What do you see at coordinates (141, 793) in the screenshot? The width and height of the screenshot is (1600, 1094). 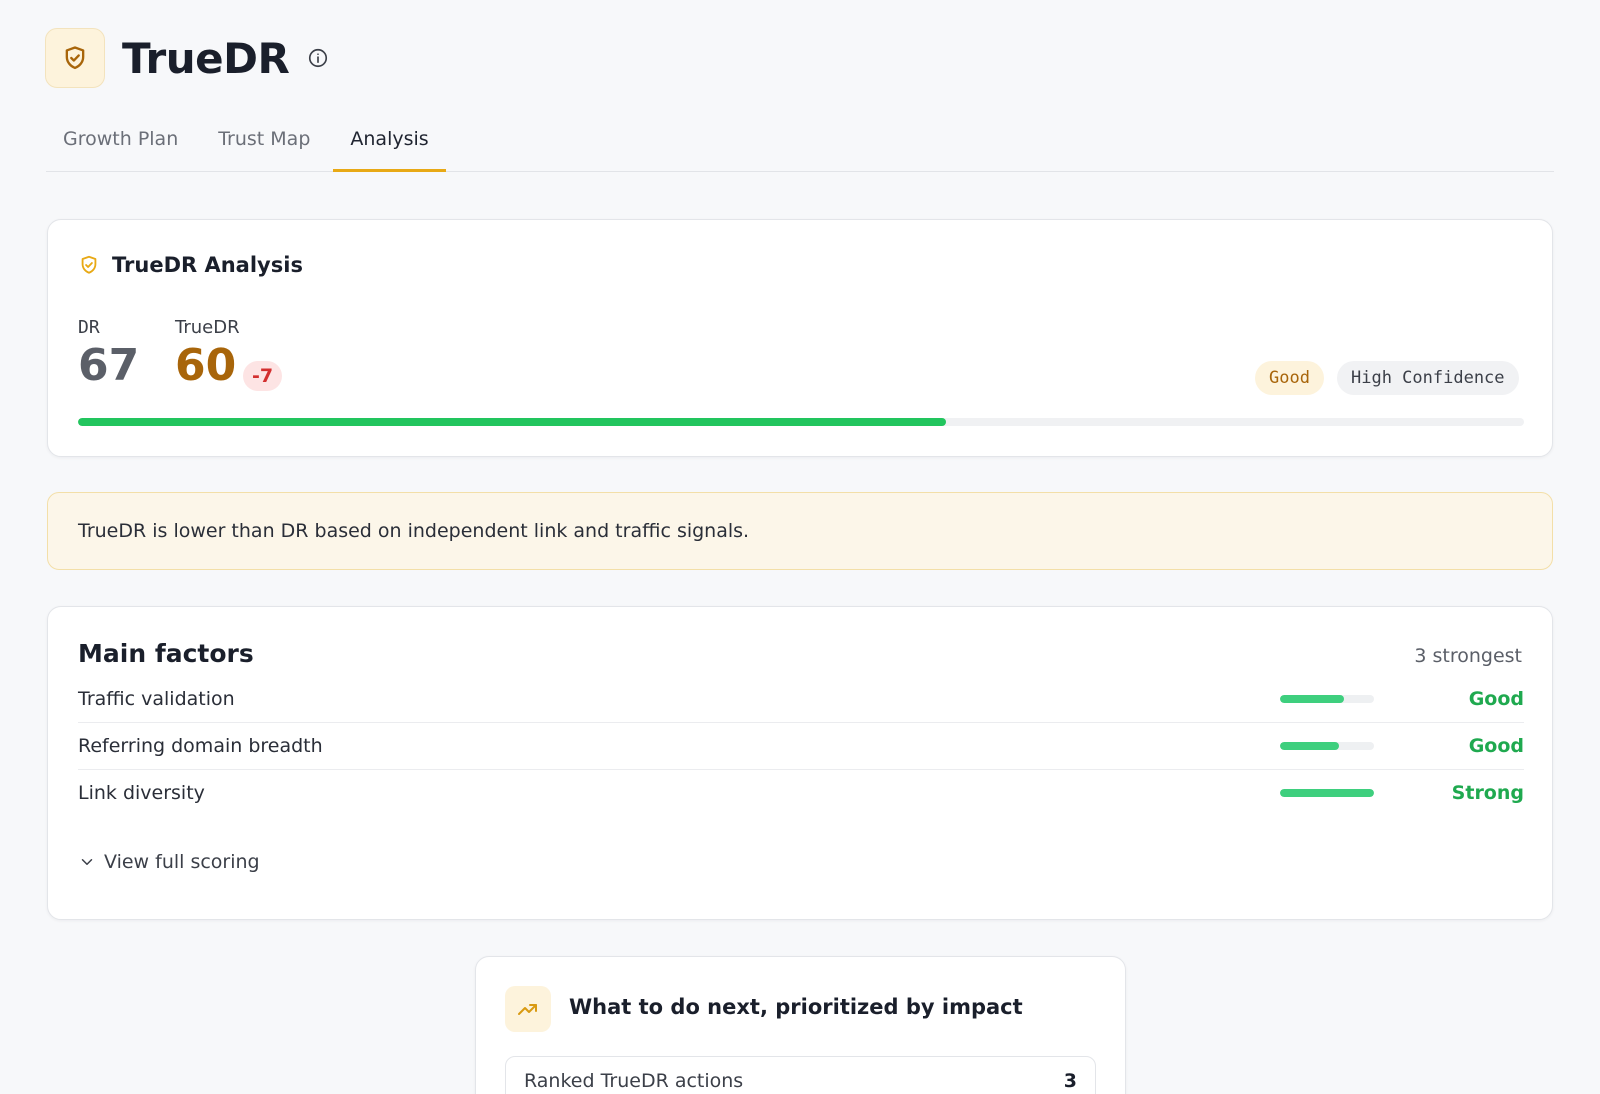 I see `factor-name: Link diversity` at bounding box center [141, 793].